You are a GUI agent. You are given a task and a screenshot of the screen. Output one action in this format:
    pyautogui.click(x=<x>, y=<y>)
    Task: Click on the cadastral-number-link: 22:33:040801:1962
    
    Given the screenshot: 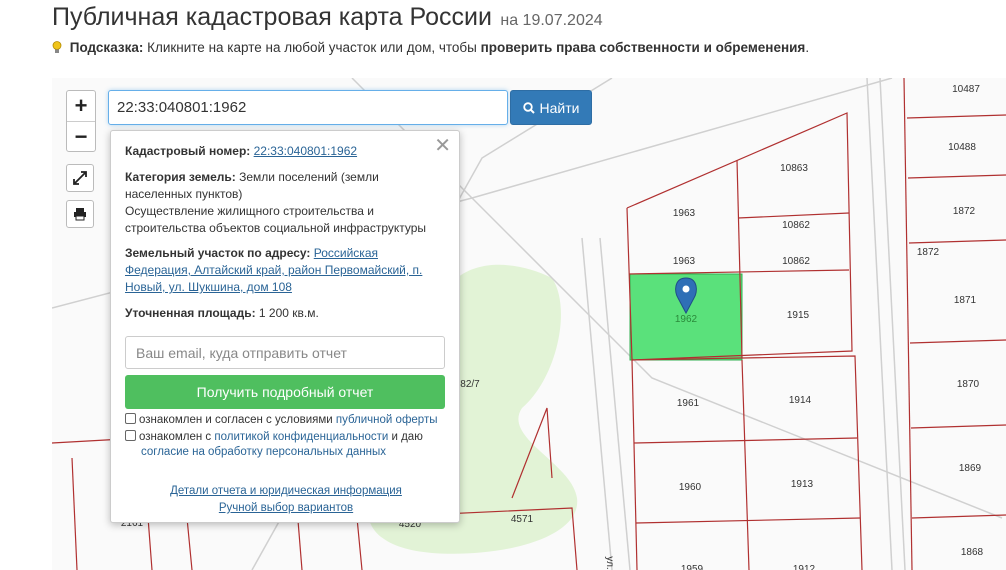 What is the action you would take?
    pyautogui.click(x=305, y=151)
    